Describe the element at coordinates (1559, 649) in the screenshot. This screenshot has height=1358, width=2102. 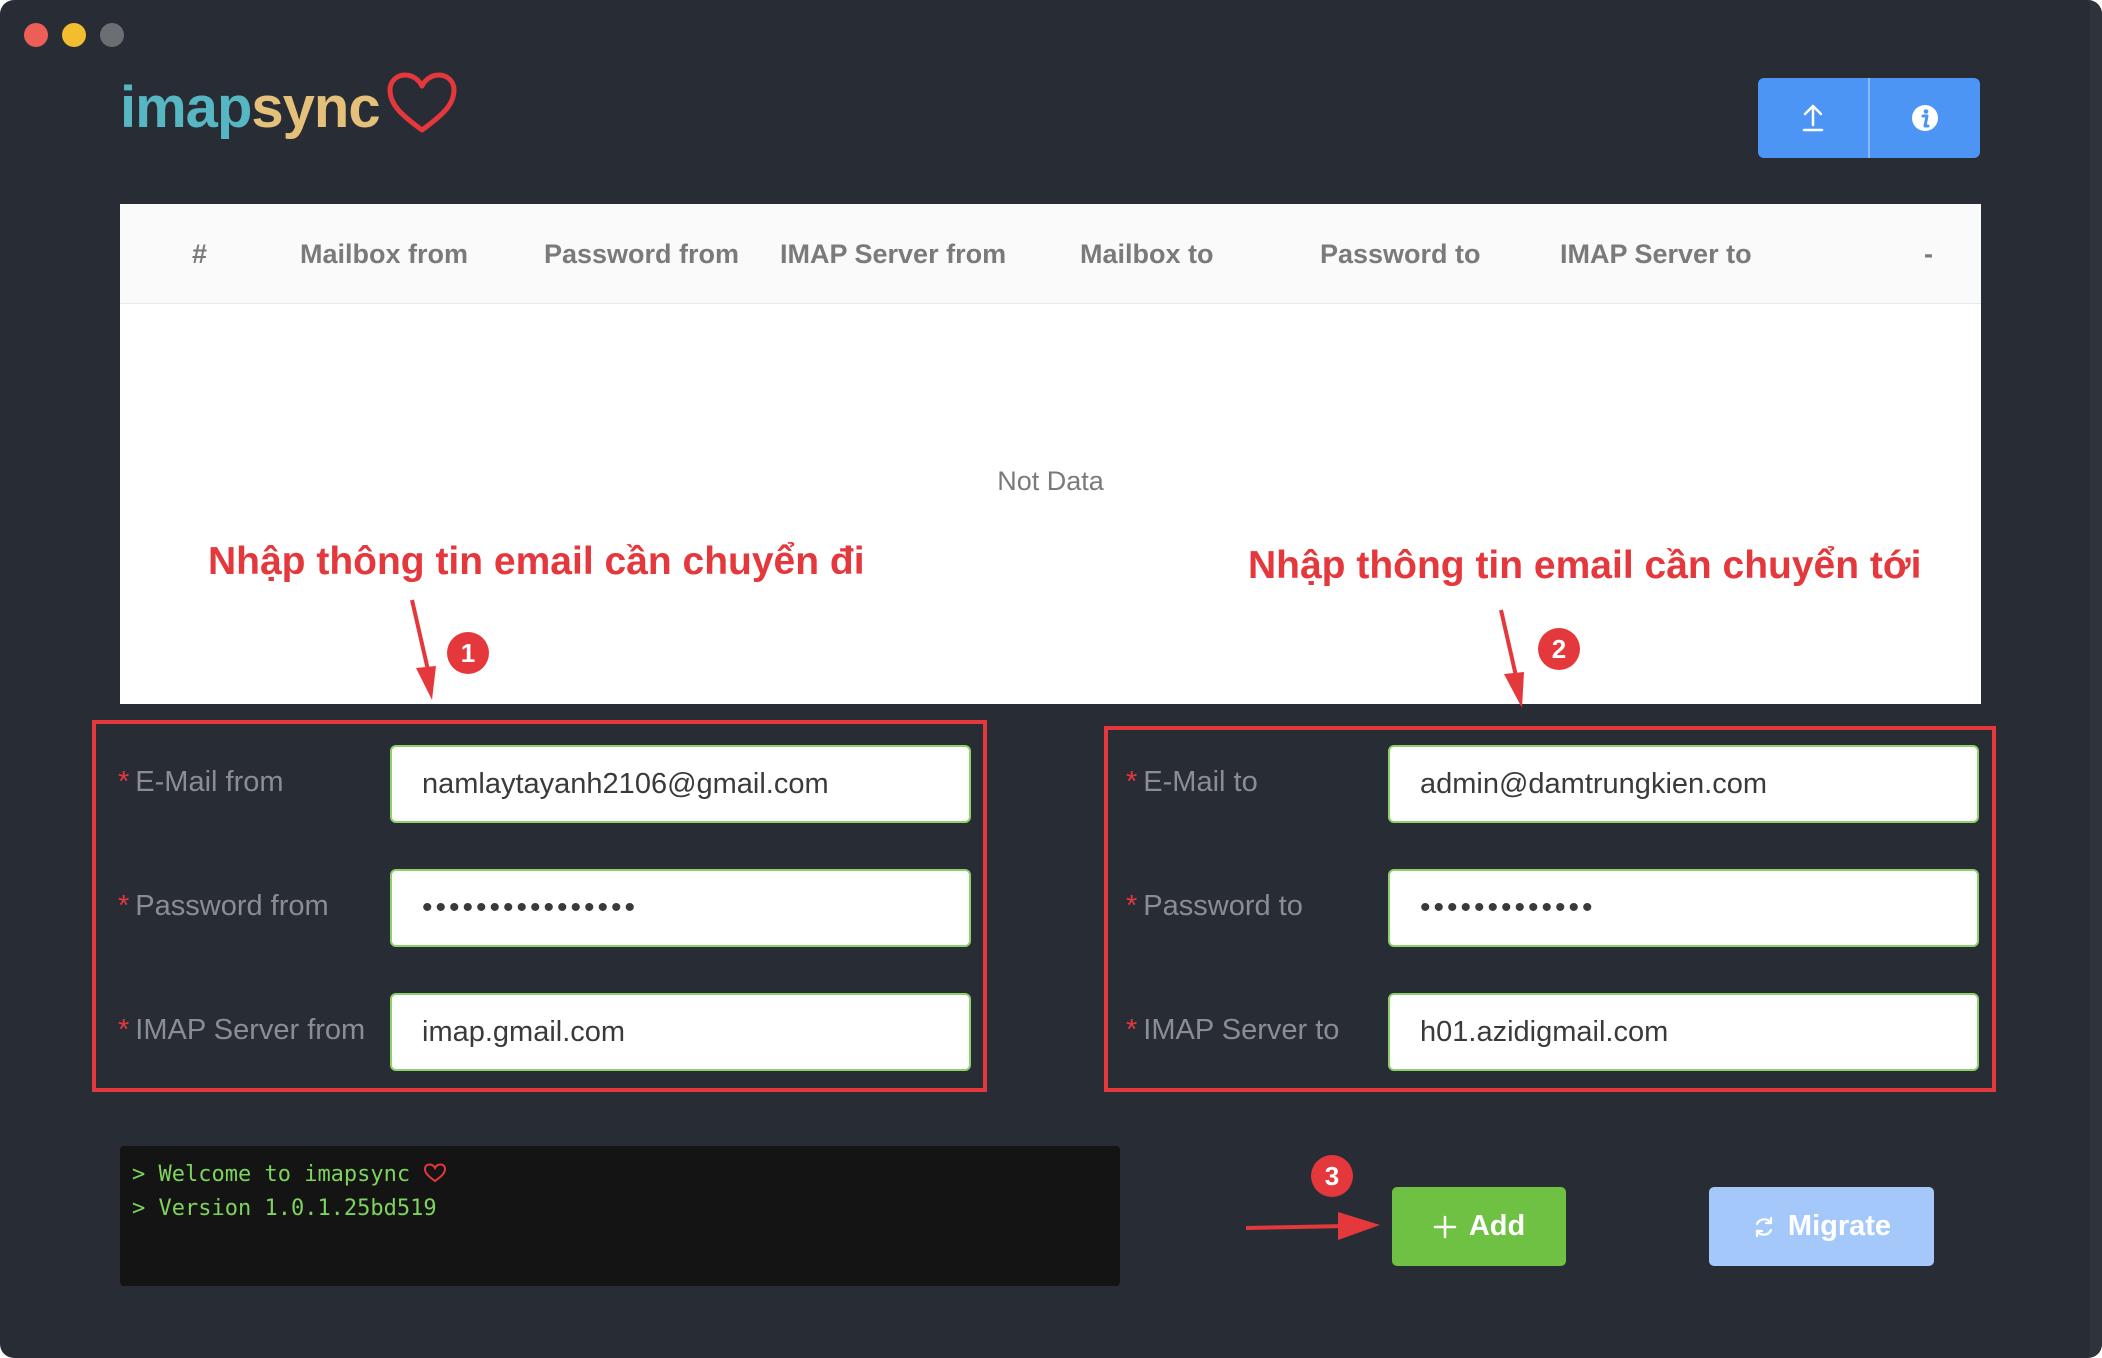
I see `annotation-badge-2: 2` at that location.